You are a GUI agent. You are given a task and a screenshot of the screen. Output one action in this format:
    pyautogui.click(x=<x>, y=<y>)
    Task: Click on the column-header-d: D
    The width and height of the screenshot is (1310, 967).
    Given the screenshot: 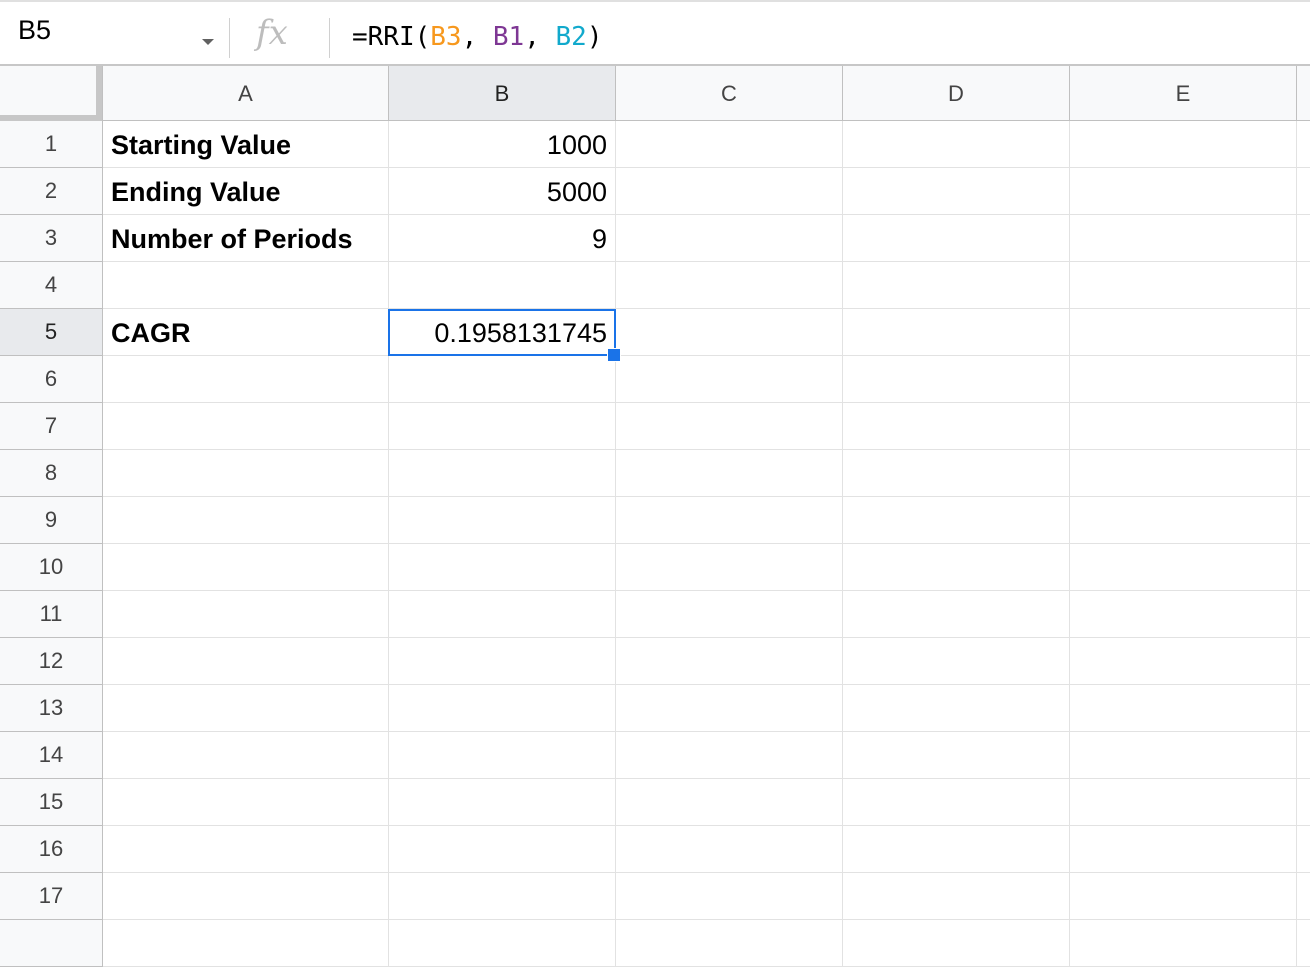 What is the action you would take?
    pyautogui.click(x=956, y=93)
    